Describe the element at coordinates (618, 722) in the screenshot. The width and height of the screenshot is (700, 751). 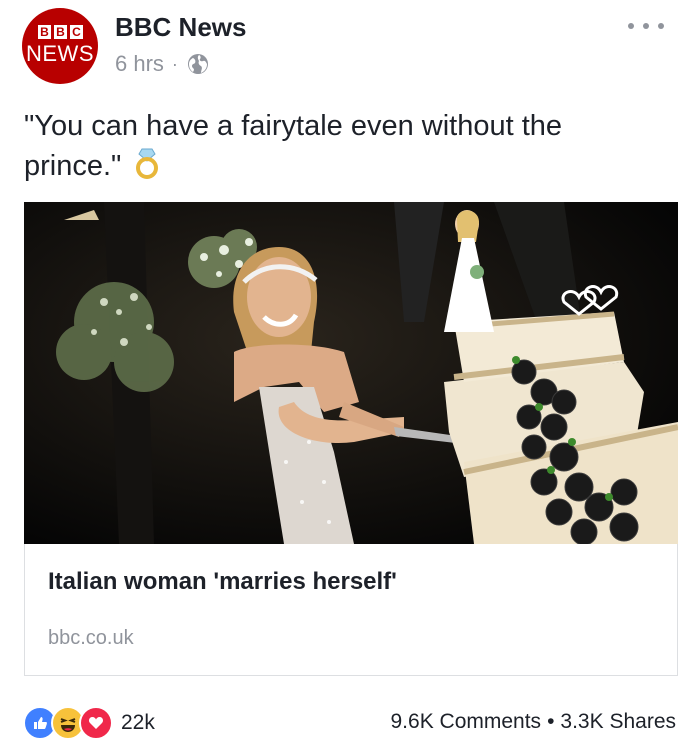
I see `shares-count: 3.3K Shares` at that location.